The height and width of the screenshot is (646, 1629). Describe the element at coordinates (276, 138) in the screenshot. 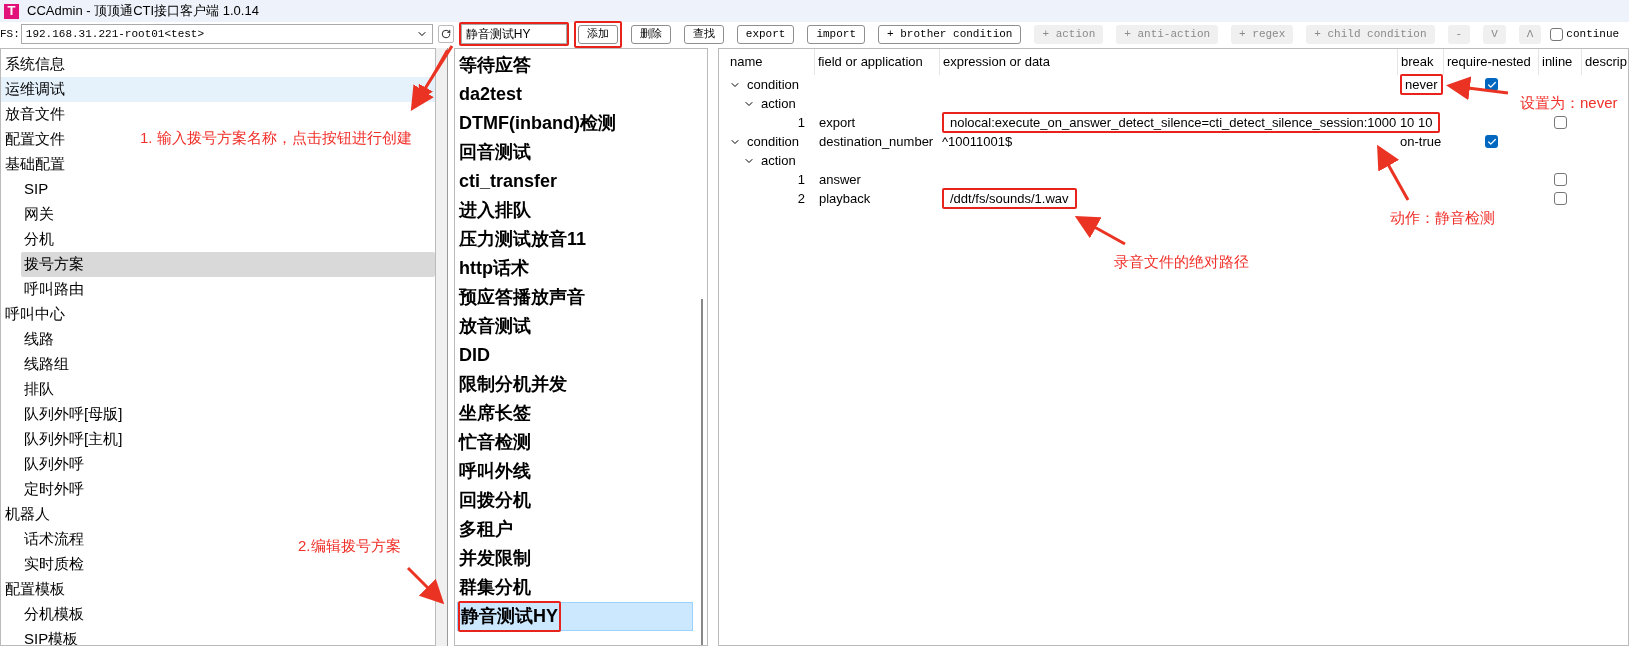

I see `annotation-note: 1. 输入拨号方案名称，点击按钮进行创建` at that location.